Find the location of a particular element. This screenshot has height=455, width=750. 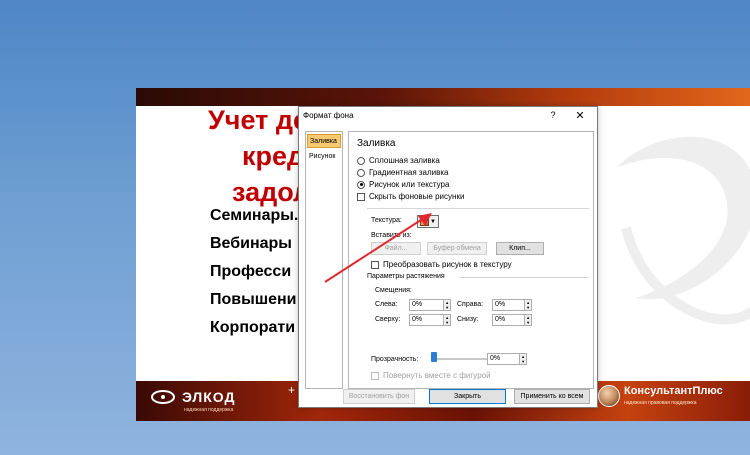

section-title-fill: Заливка is located at coordinates (376, 143).